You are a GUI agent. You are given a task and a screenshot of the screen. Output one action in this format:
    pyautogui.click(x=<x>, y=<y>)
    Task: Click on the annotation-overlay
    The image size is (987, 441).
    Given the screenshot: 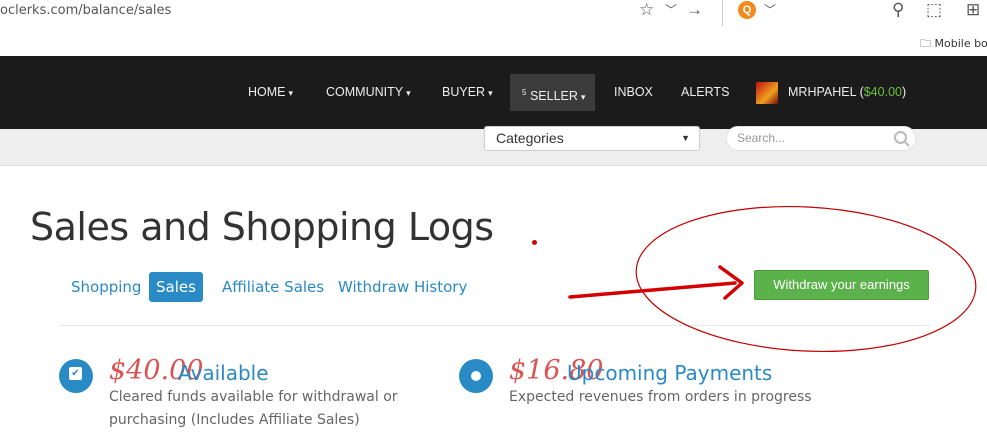 What is the action you would take?
    pyautogui.click(x=772, y=279)
    